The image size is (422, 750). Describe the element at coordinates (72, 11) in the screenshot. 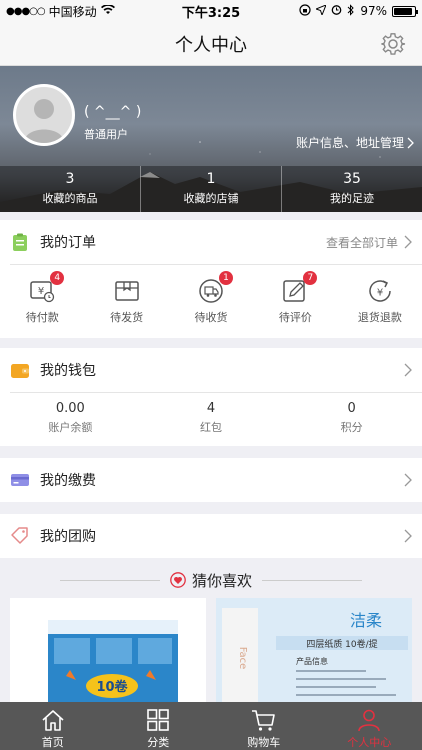

I see `carrier-label: 中国移动` at that location.